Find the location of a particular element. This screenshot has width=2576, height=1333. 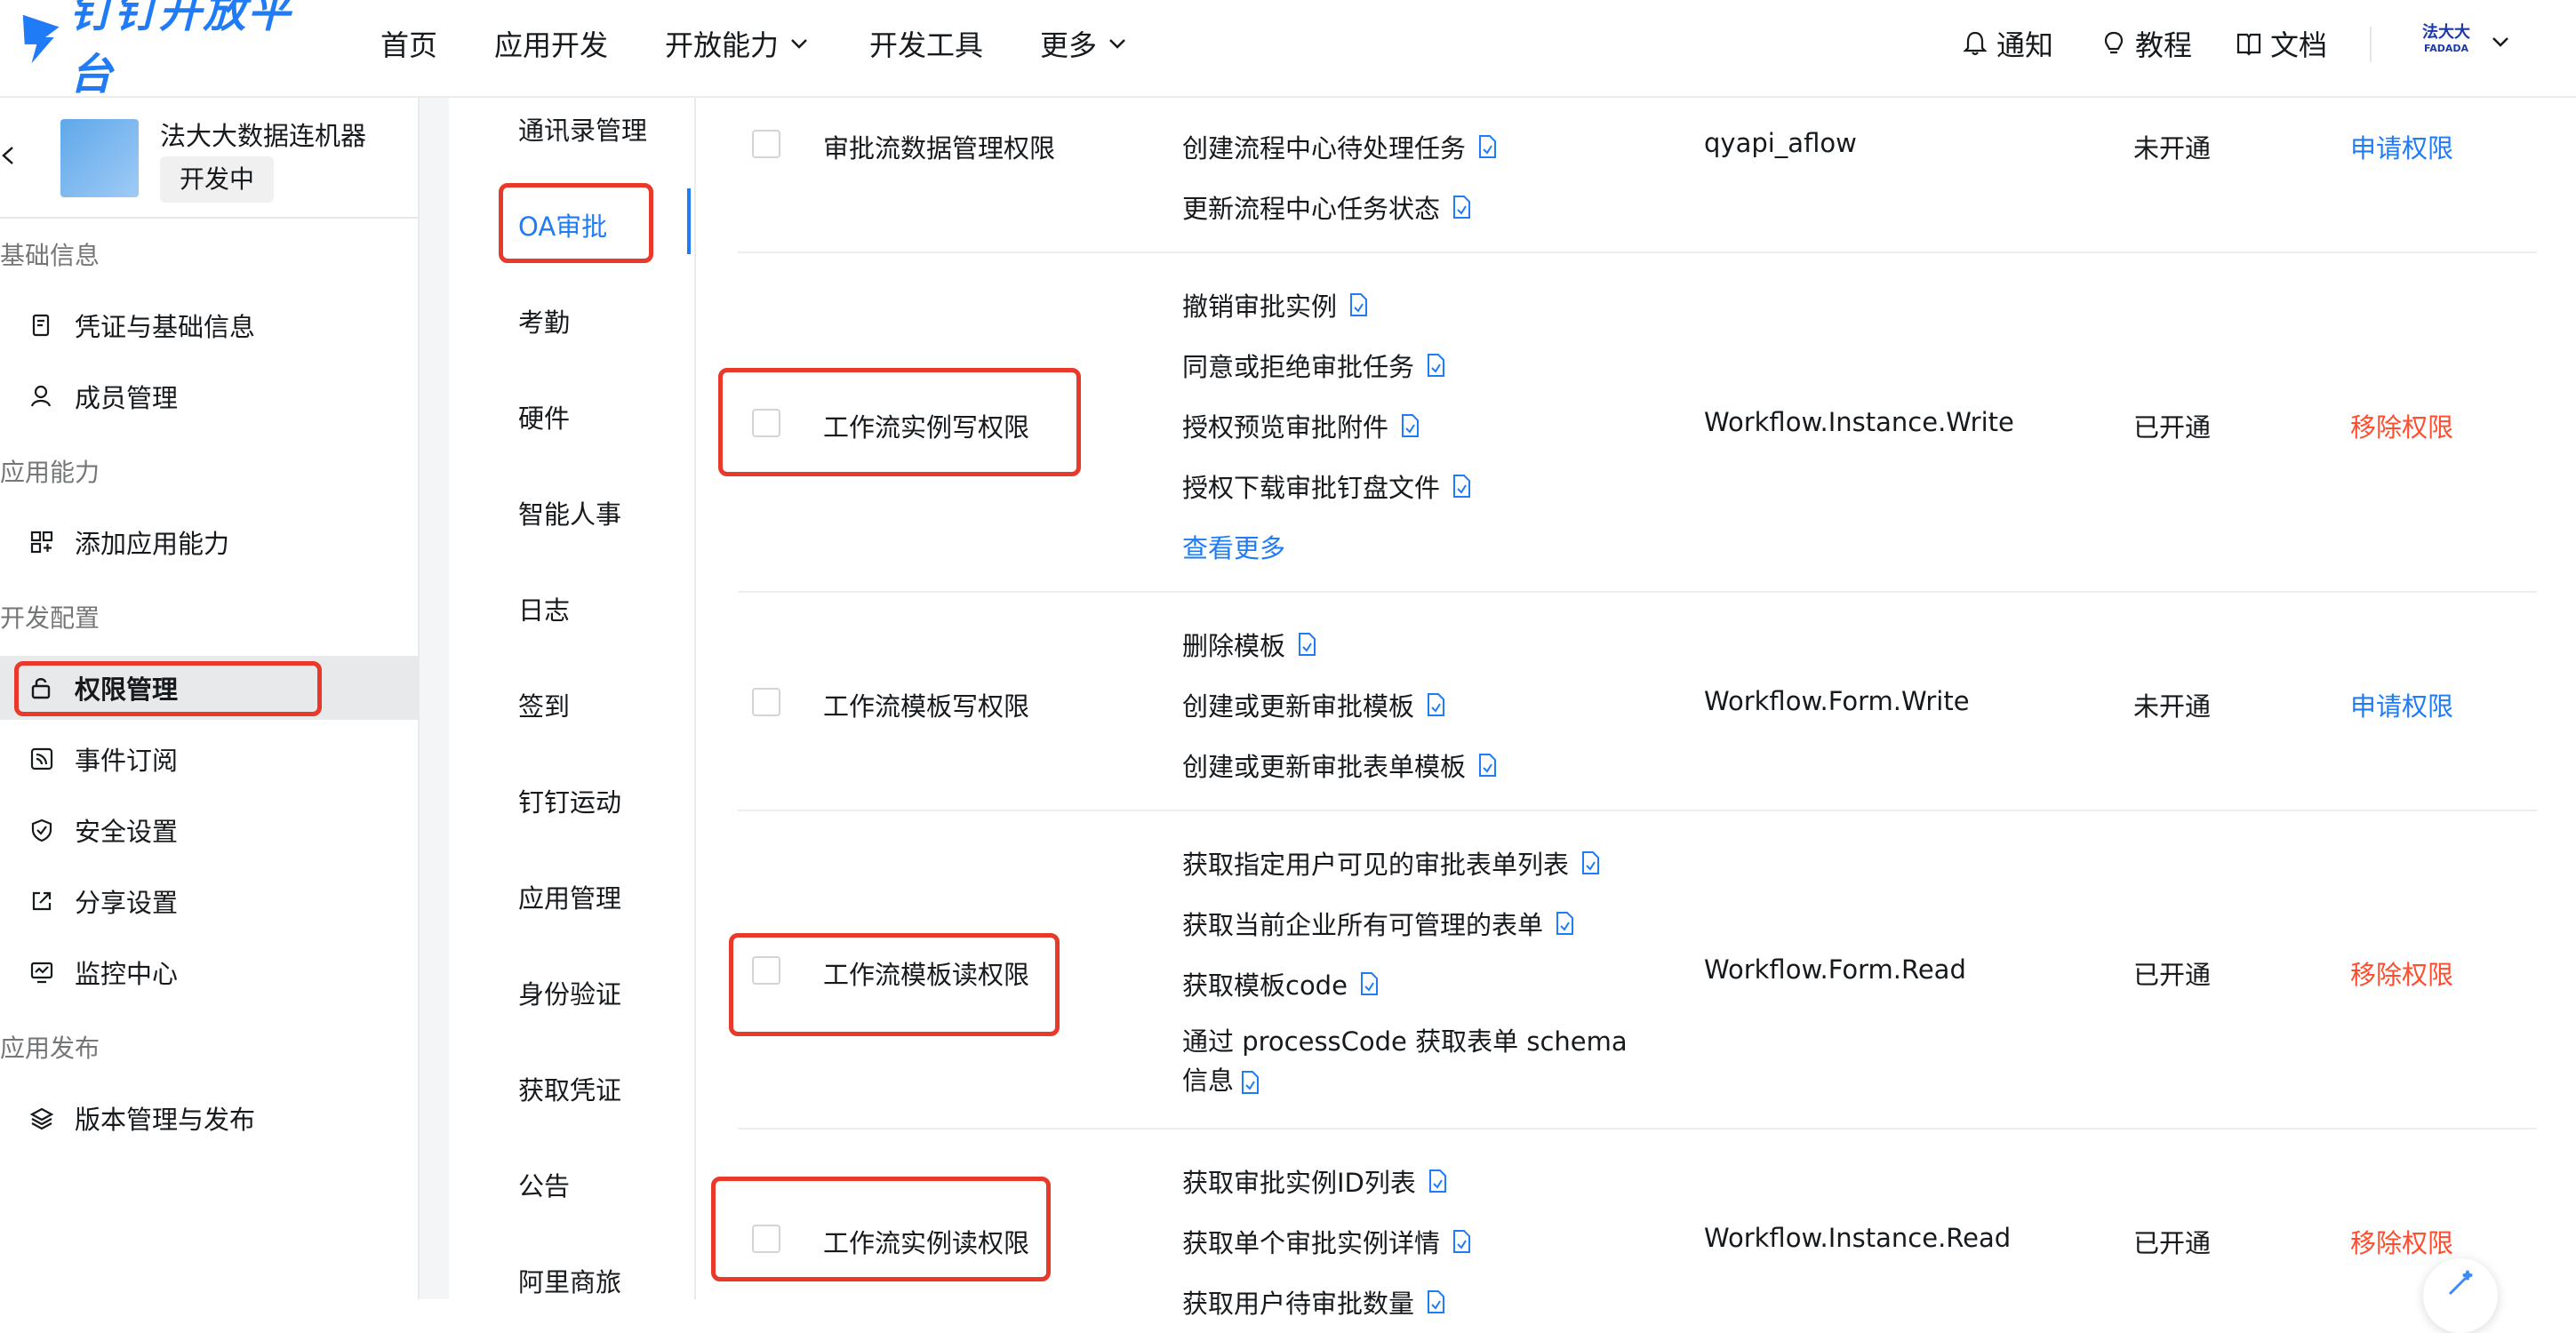

api-link: 获取当前企业所有可管理的表单 is located at coordinates (1378, 923).